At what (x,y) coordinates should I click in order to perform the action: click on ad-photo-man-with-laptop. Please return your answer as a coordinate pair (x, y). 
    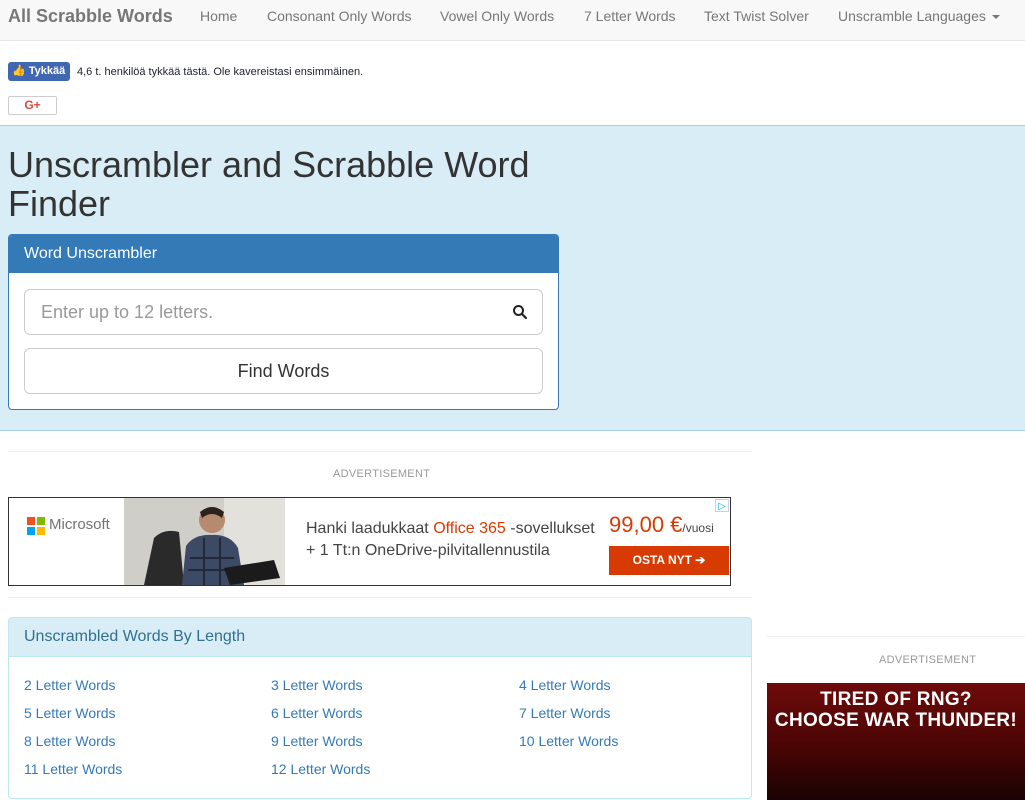
    Looking at the image, I should click on (204, 541).